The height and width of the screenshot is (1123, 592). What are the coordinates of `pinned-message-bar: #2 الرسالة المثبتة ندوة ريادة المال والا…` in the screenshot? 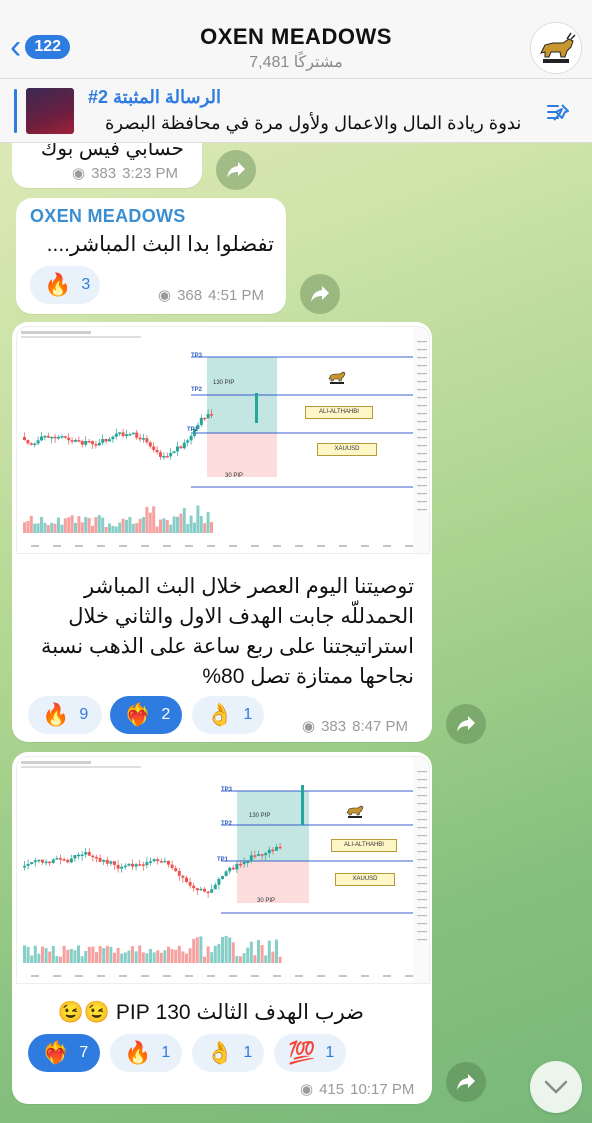 It's located at (296, 111).